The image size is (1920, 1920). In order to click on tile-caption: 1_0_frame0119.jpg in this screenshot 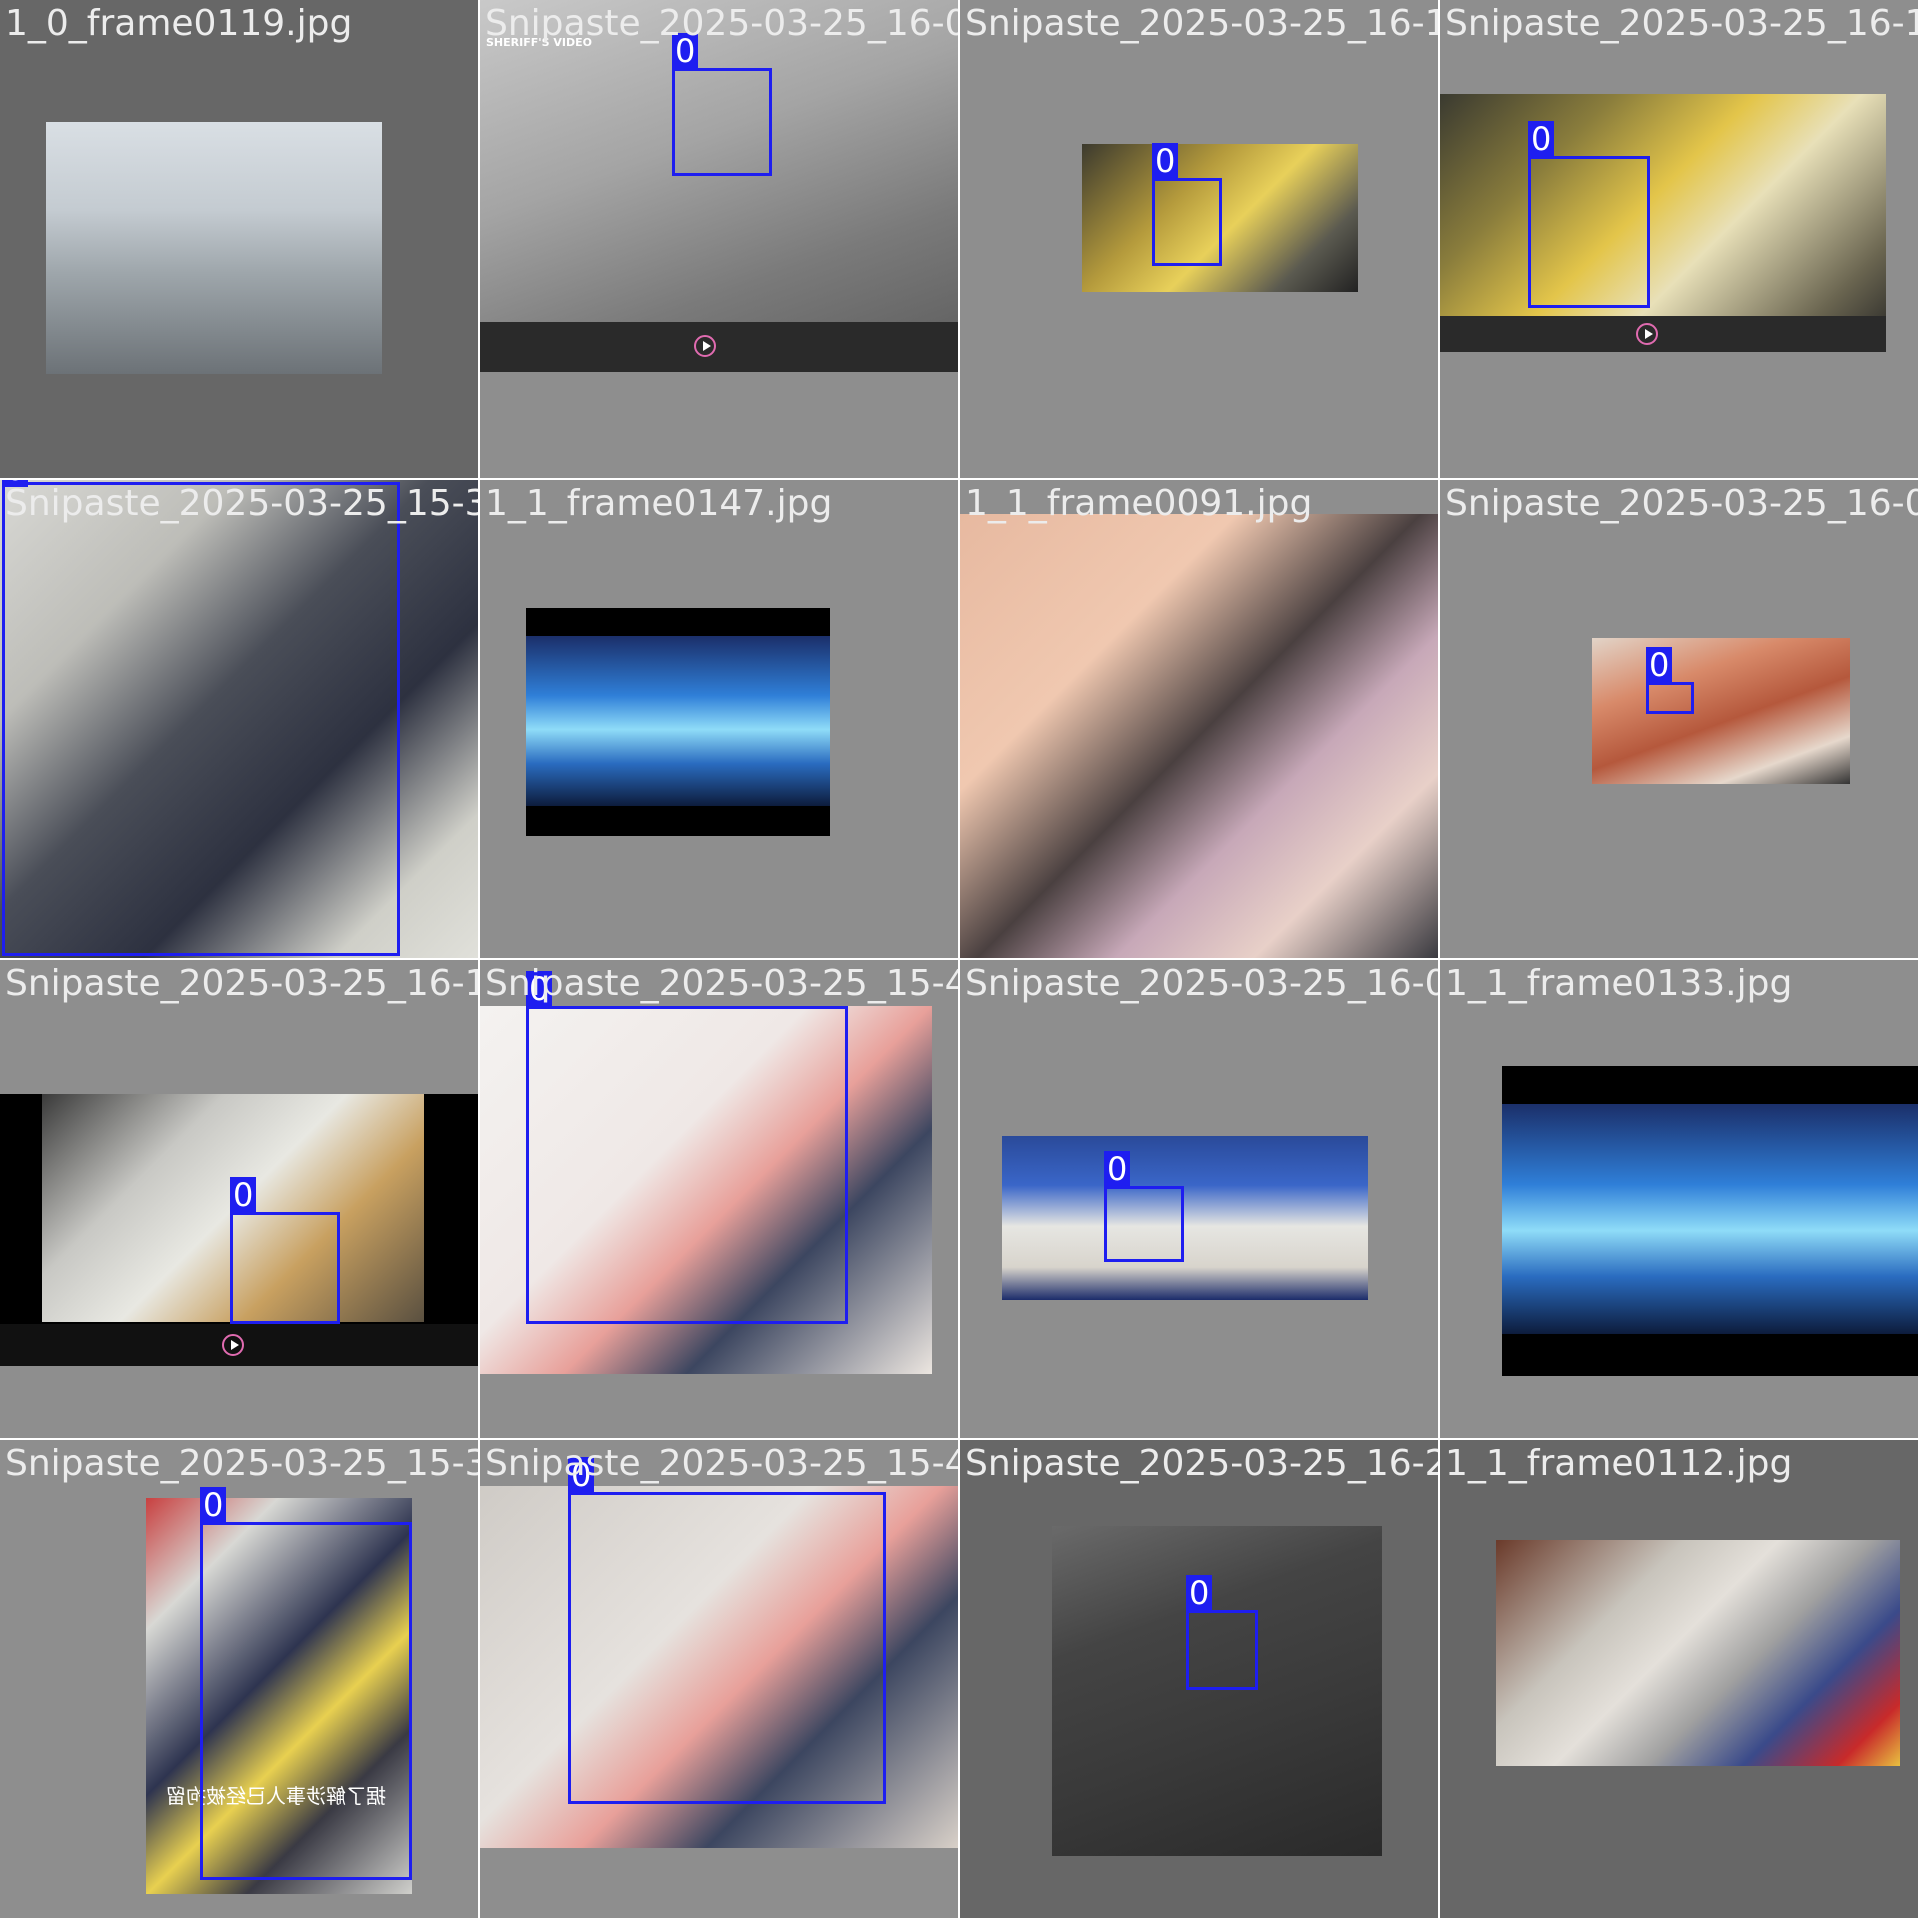, I will do `click(179, 23)`.